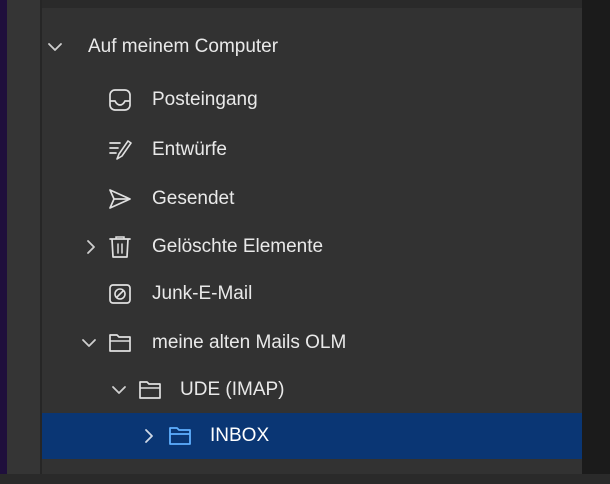  What do you see at coordinates (312, 390) in the screenshot?
I see `folder-item-ude-imap: UDE (IMAP)` at bounding box center [312, 390].